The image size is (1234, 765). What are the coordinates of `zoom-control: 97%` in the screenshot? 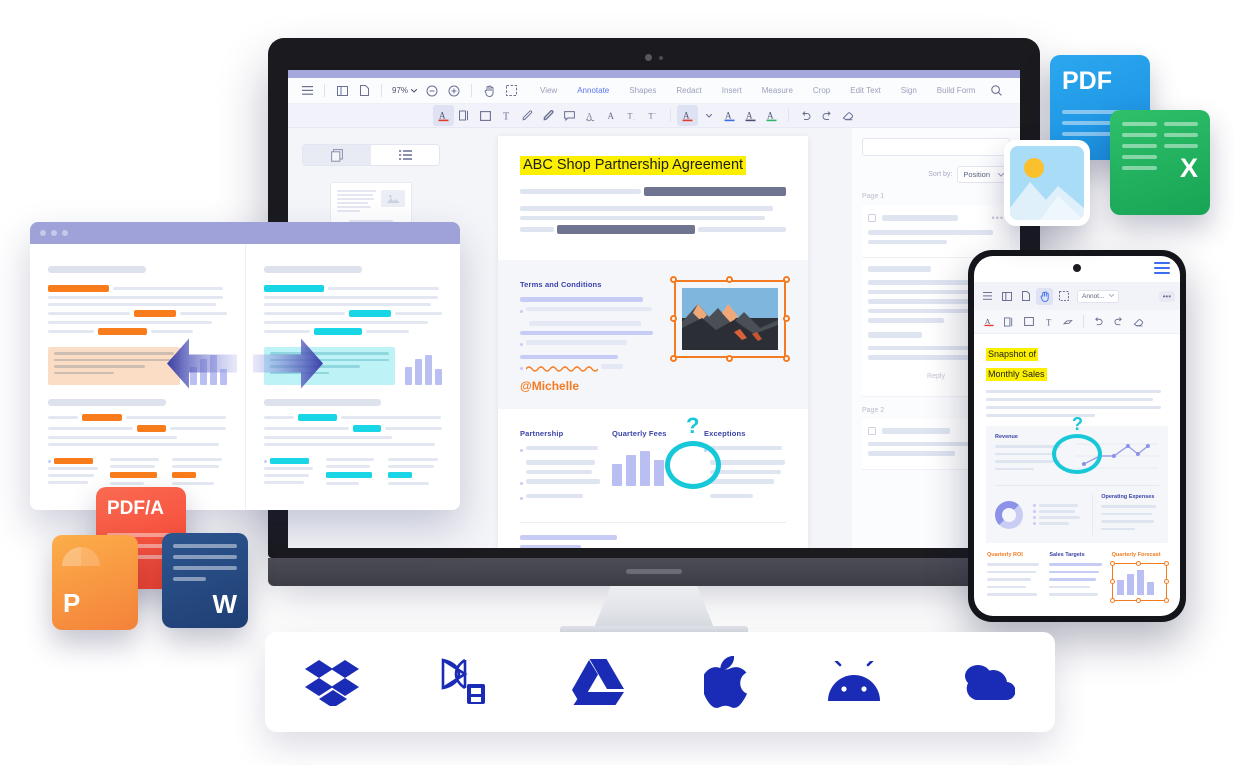 It's located at (404, 90).